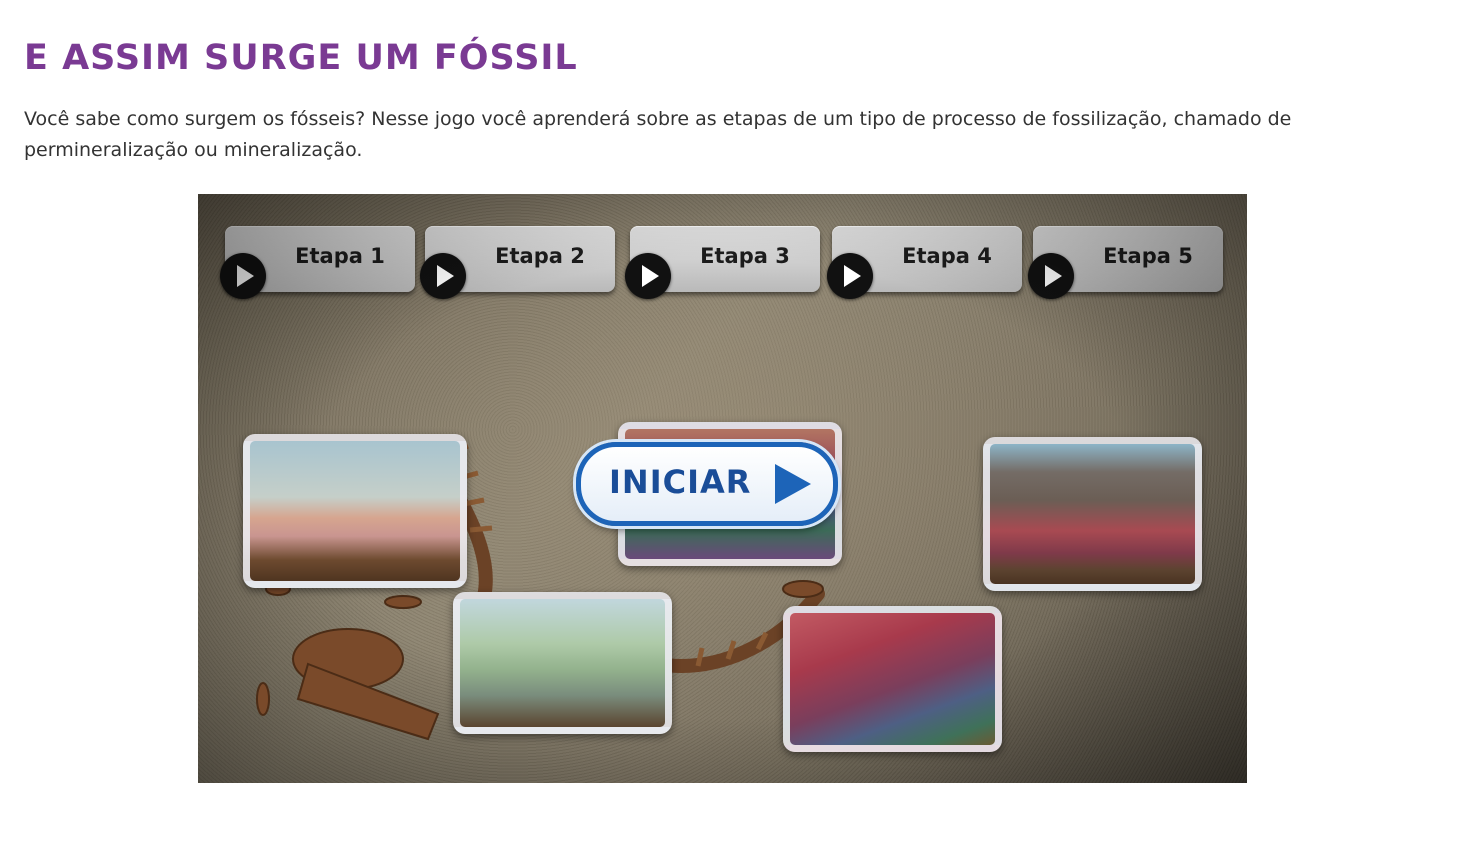 This screenshot has height=850, width=1460. I want to click on stratum-block-sediment, so click(355, 511).